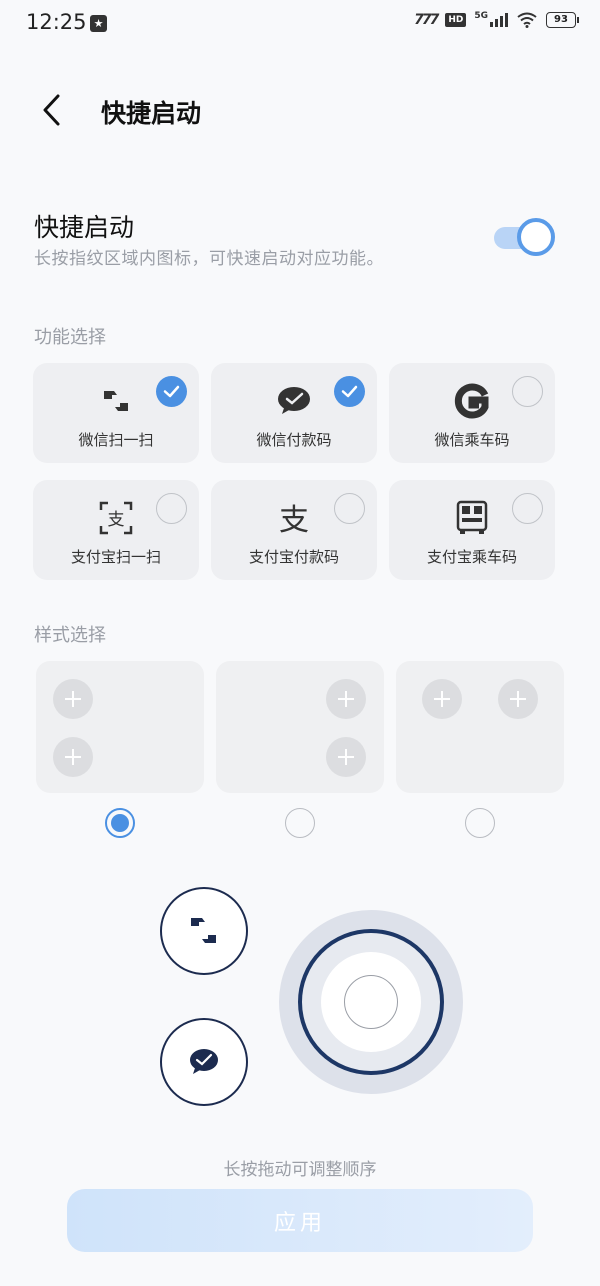 Image resolution: width=600 pixels, height=1286 pixels. What do you see at coordinates (56, 22) in the screenshot?
I see `status-time: 12:25` at bounding box center [56, 22].